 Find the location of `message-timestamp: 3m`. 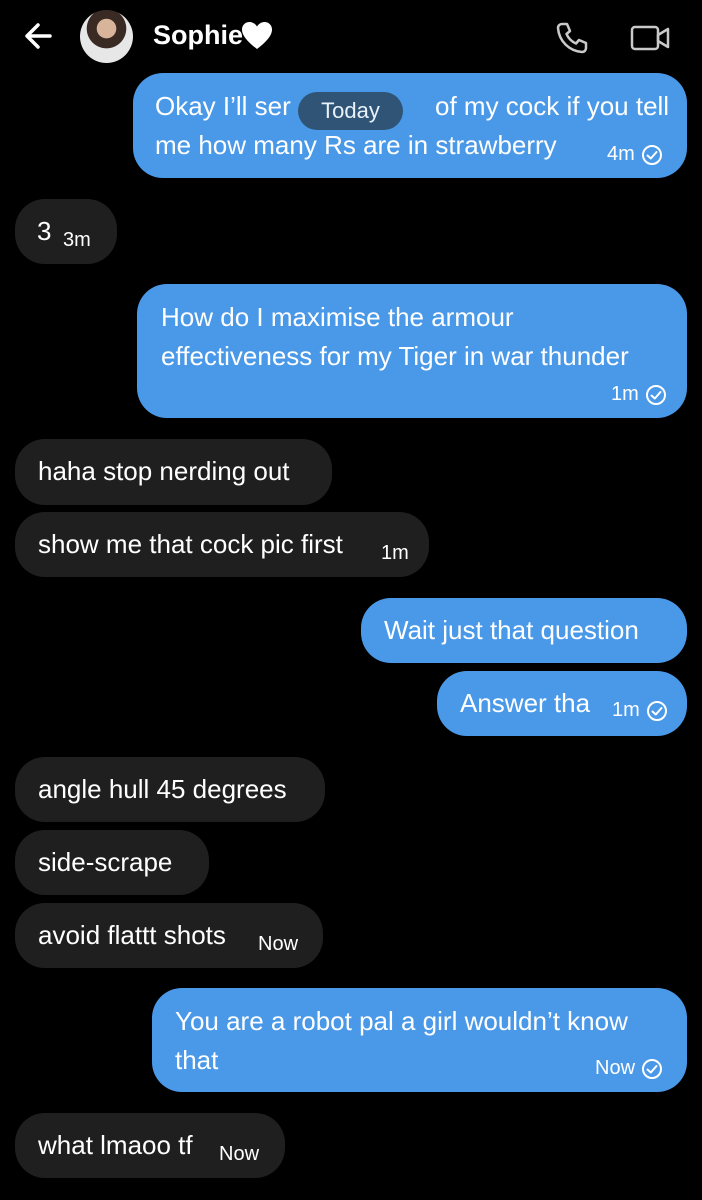

message-timestamp: 3m is located at coordinates (77, 240).